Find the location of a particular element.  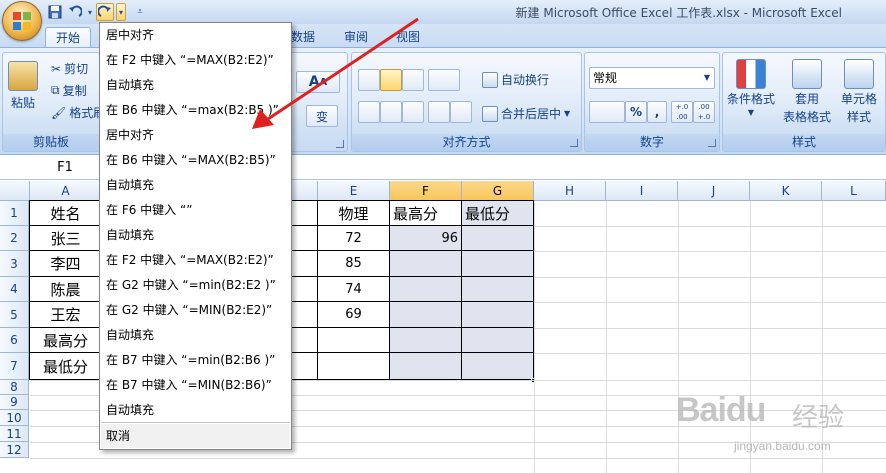

copy-button: ⧉ 复制 is located at coordinates (69, 90).